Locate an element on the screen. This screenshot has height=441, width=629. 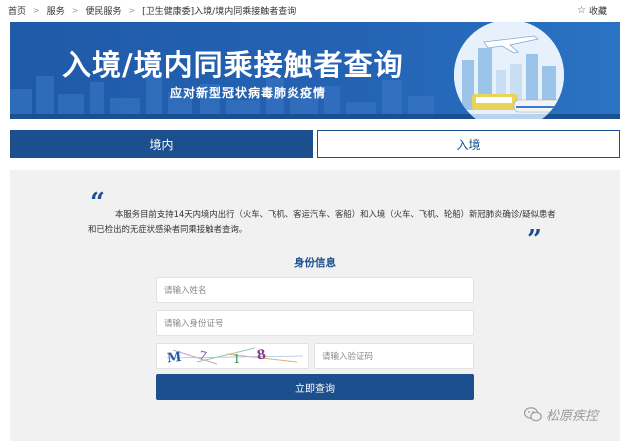
breadcrumb-current: [卫生健康委]入境/境内同乘接触者查询 is located at coordinates (219, 12).